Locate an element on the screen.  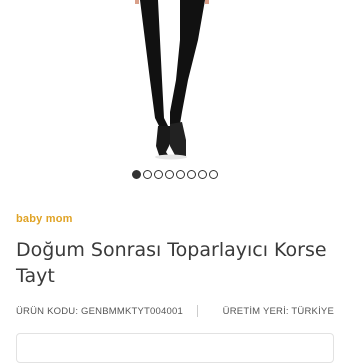
brand-link: baby mom is located at coordinates (44, 219).